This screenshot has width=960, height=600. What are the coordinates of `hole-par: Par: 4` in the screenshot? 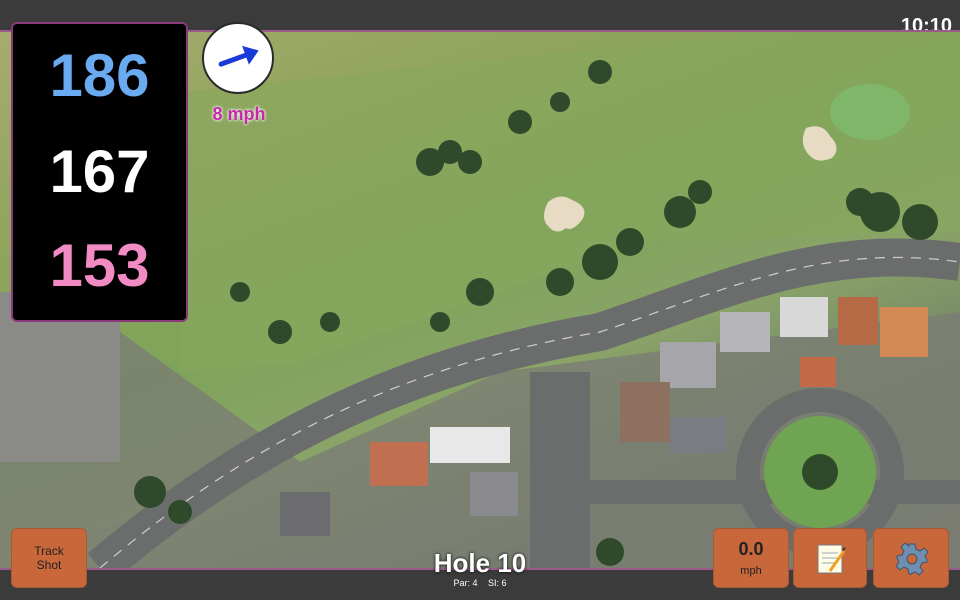 It's located at (465, 583).